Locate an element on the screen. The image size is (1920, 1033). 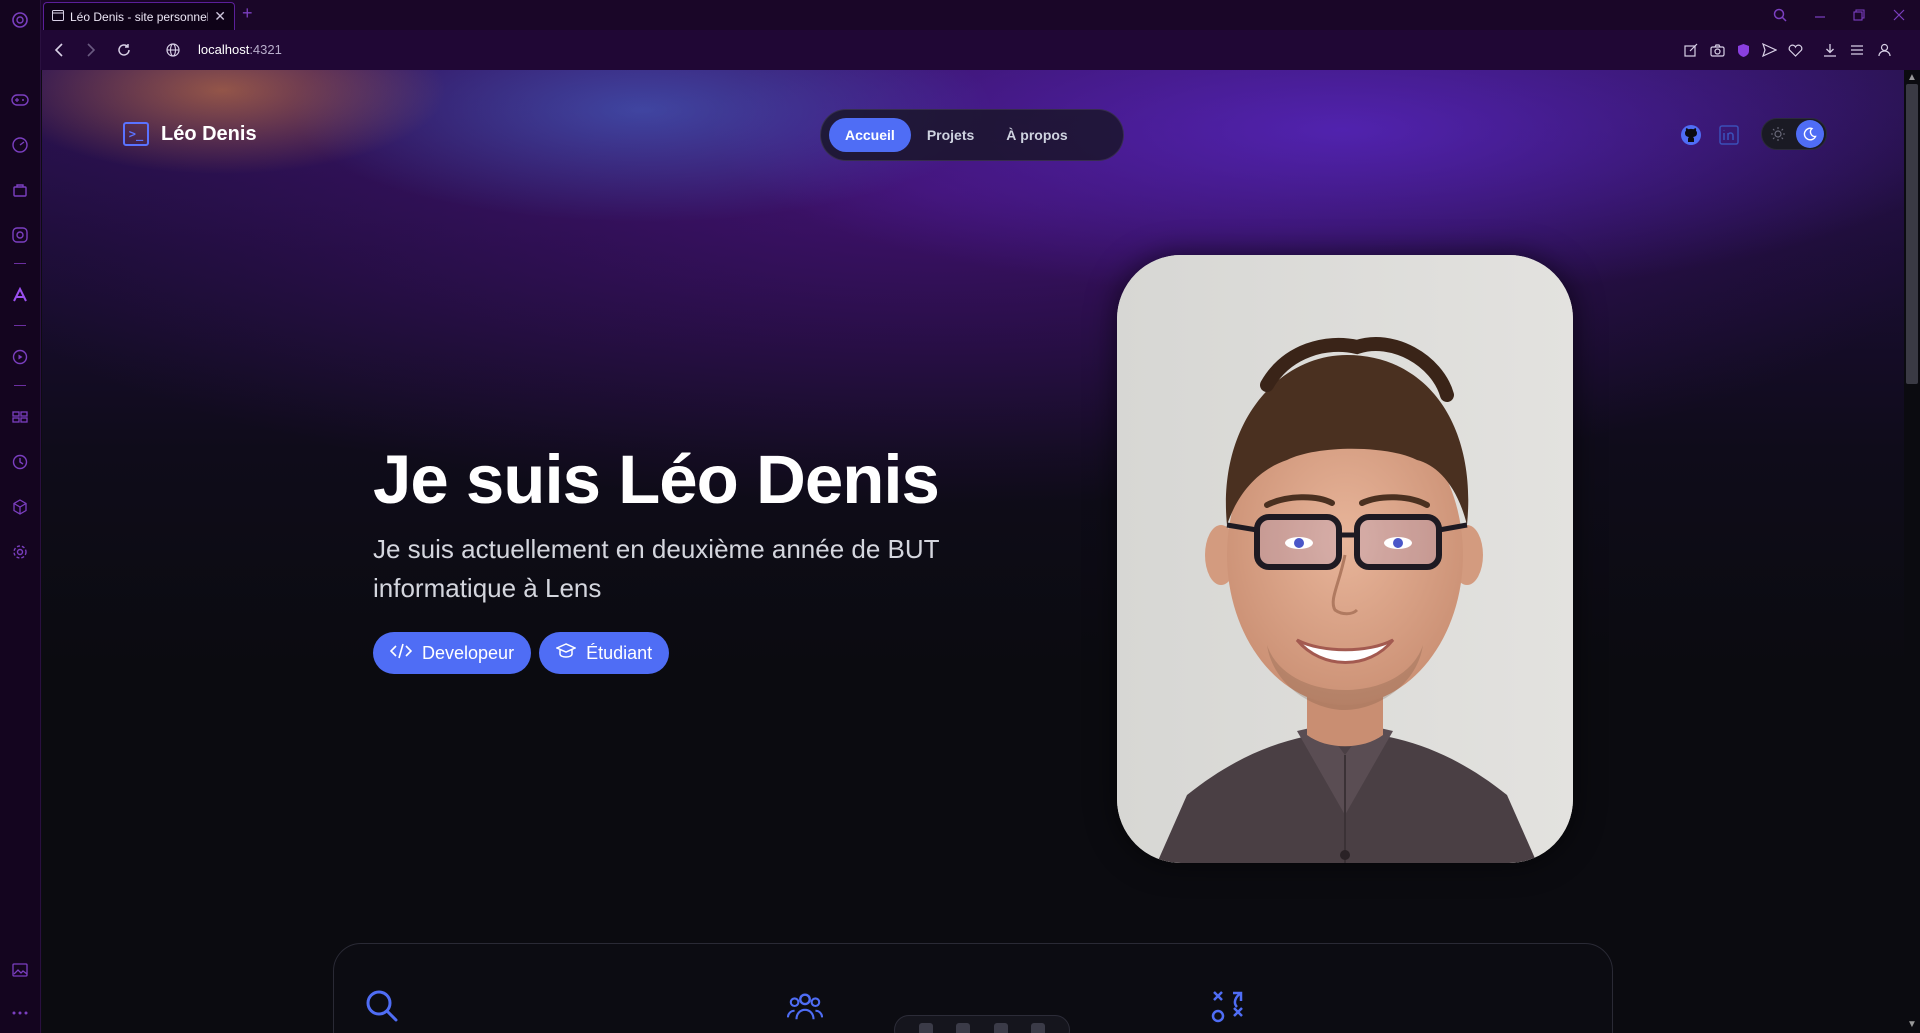
settings-gear-icon is located at coordinates (20, 552).